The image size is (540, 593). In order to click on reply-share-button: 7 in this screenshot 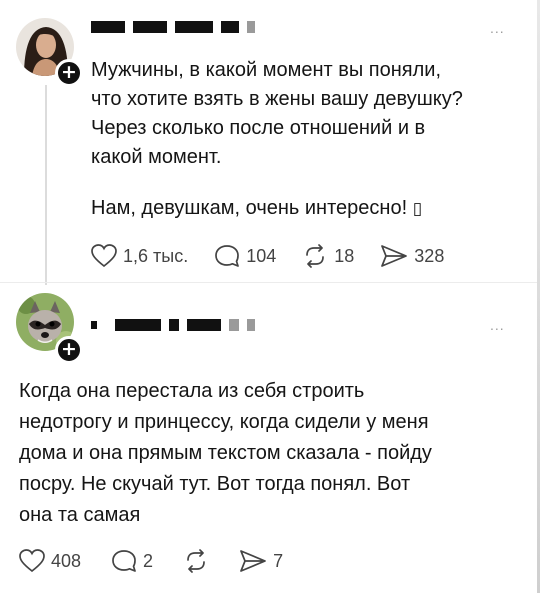, I will do `click(261, 561)`.